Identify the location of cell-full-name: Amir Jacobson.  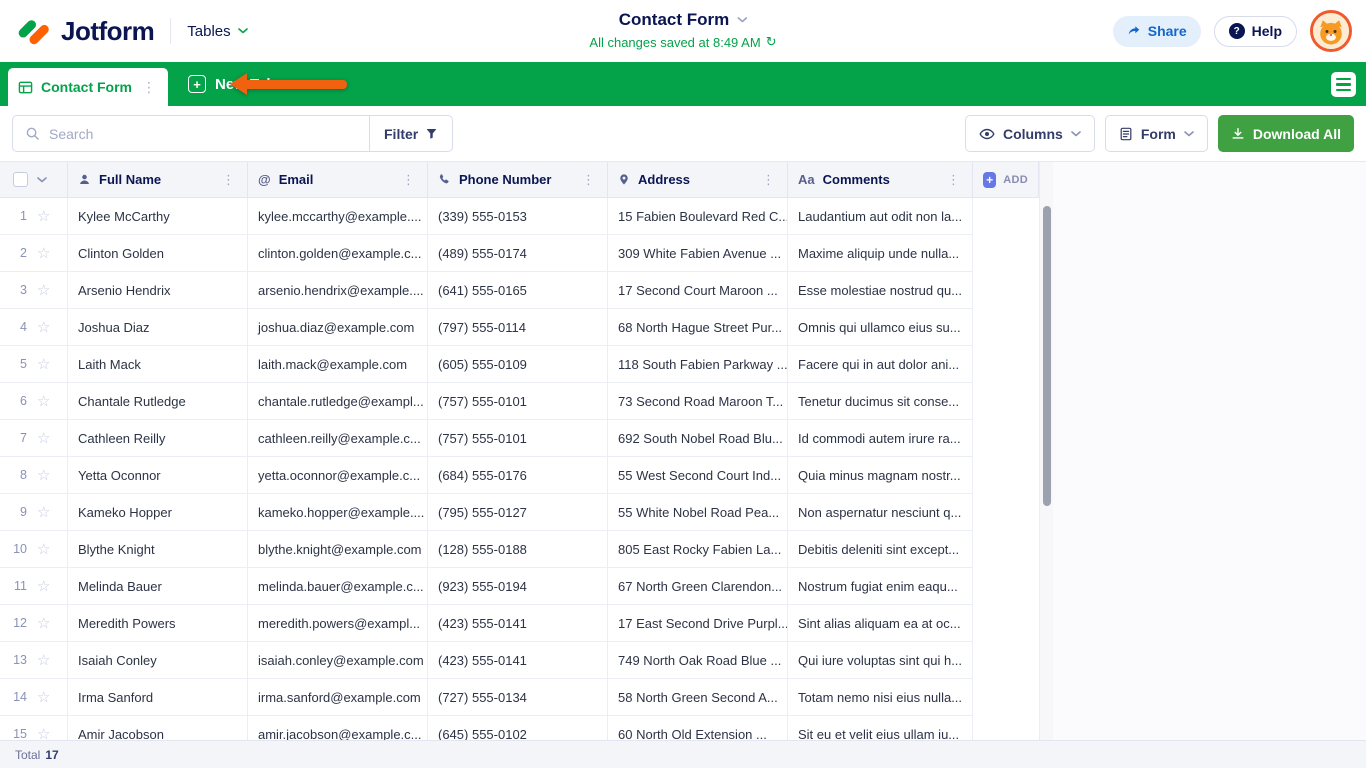
(158, 728).